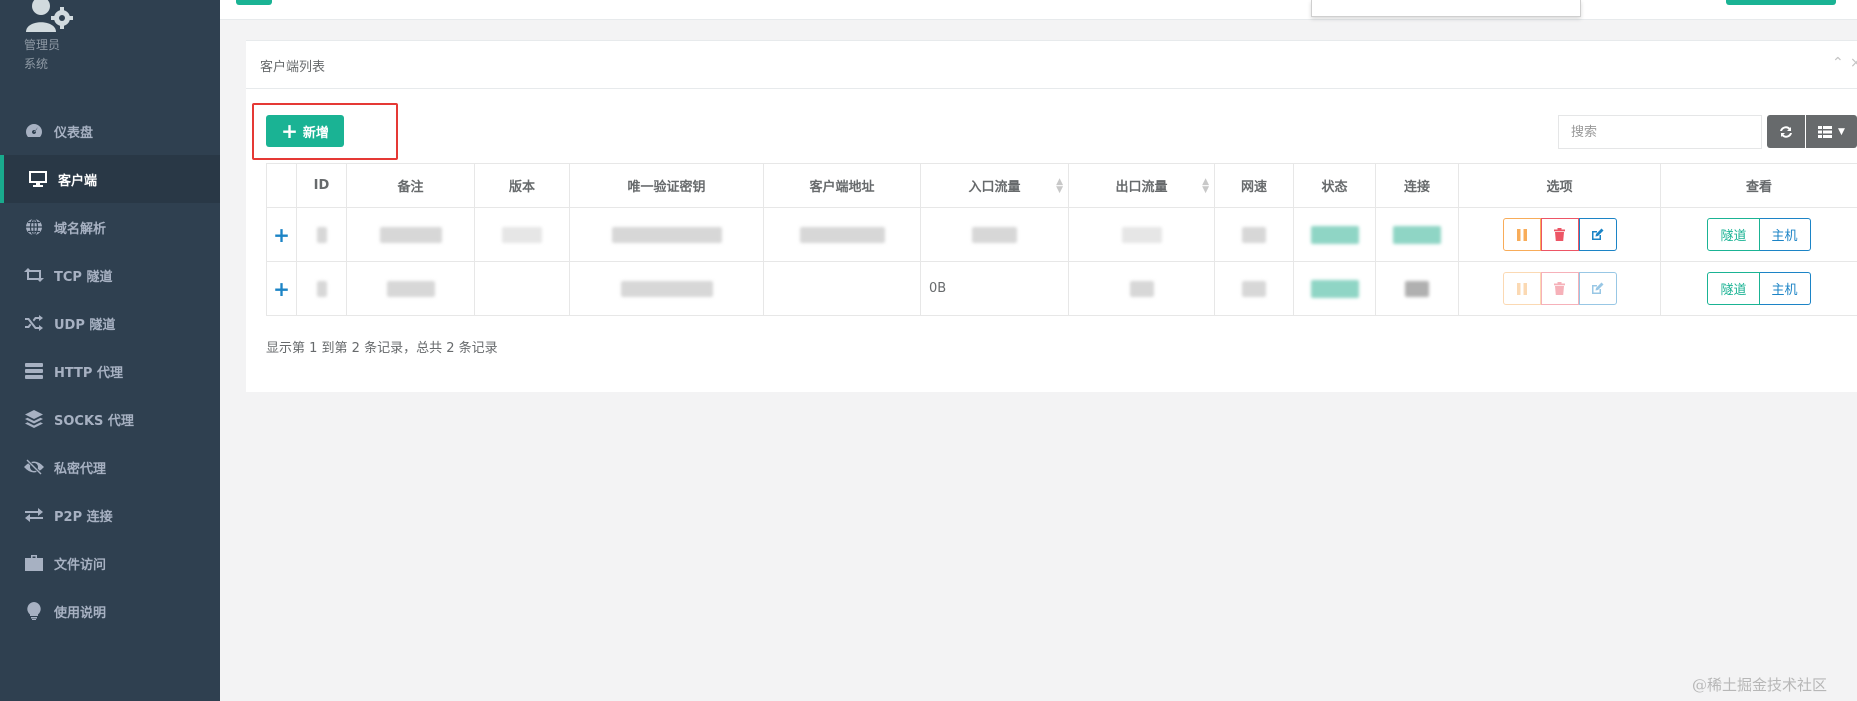 This screenshot has width=1857, height=701. What do you see at coordinates (83, 517) in the screenshot?
I see `sidebar-item-label: P2P 连接` at bounding box center [83, 517].